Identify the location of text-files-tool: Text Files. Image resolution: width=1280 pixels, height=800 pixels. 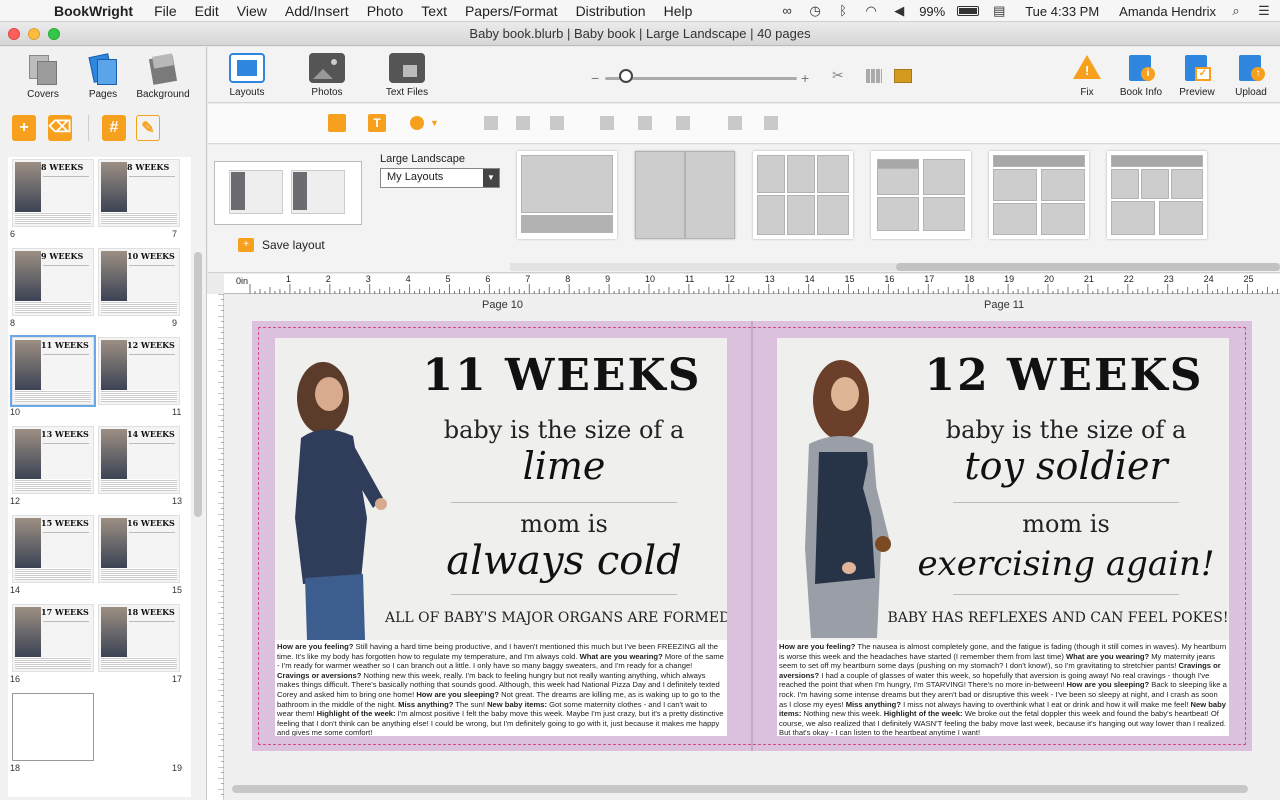
(407, 75).